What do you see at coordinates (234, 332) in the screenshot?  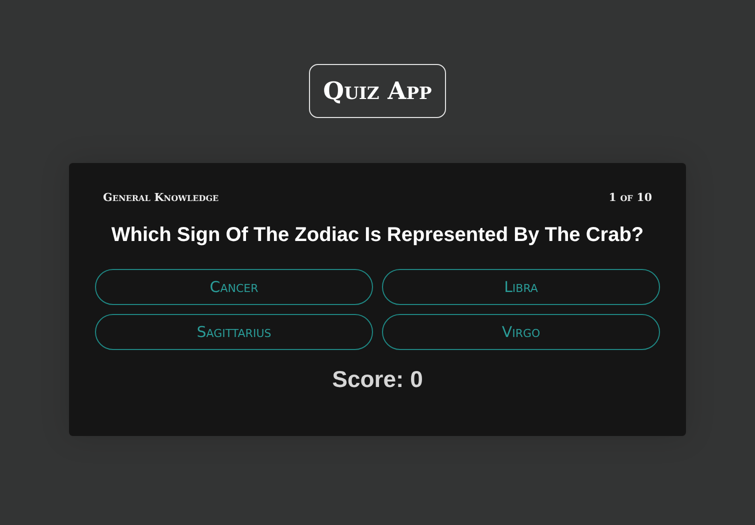 I see `answer-button: Sagittarius` at bounding box center [234, 332].